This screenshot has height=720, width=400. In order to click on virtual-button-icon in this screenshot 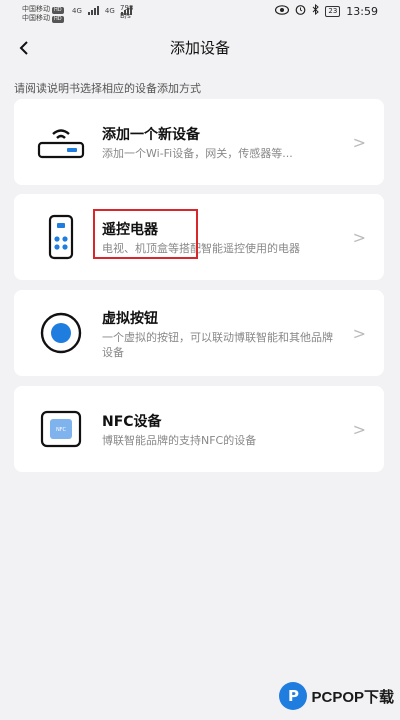, I will do `click(61, 333)`.